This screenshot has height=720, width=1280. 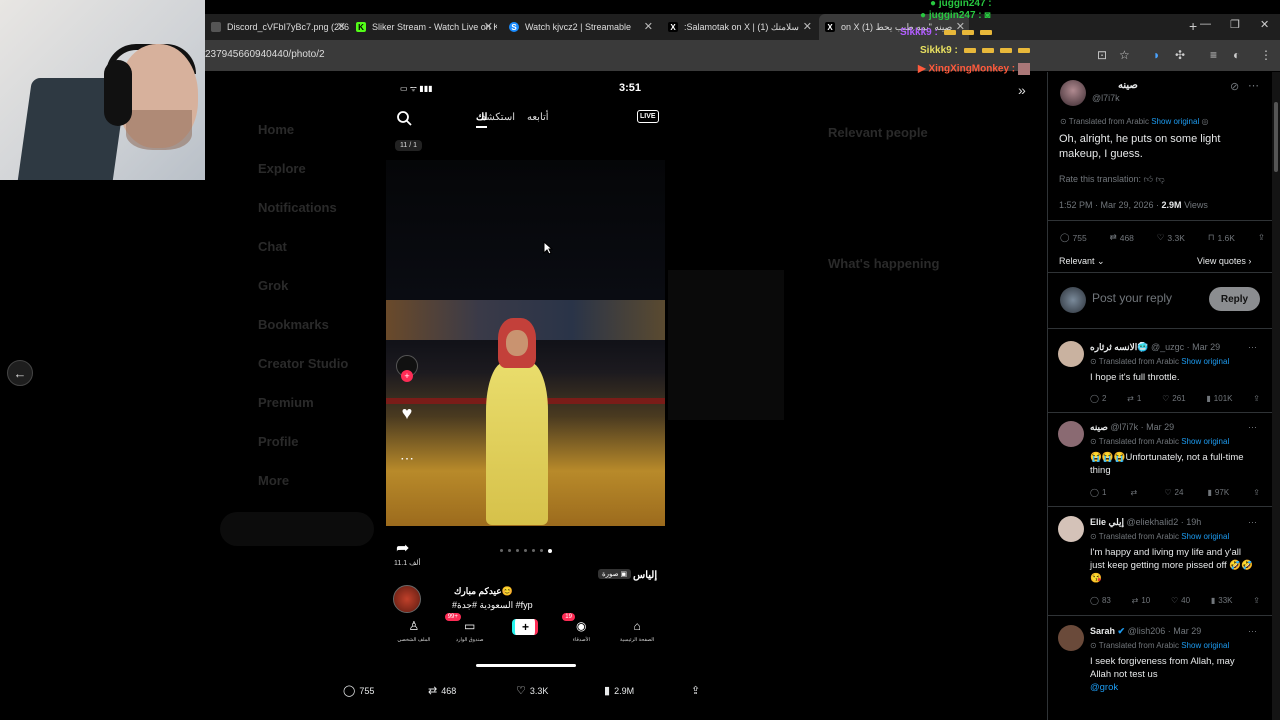 I want to click on reply-stat: ◯ 755, so click(x=1073, y=237).